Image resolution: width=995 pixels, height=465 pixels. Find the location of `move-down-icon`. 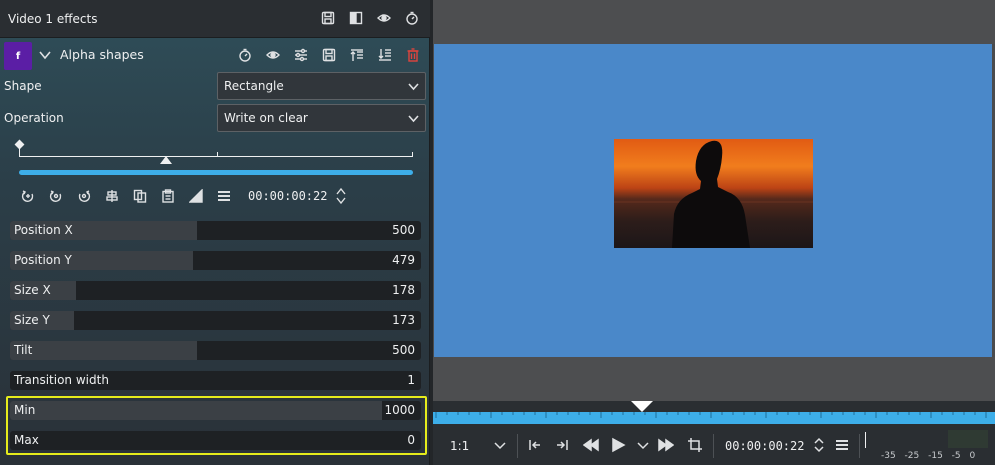

move-down-icon is located at coordinates (385, 55).